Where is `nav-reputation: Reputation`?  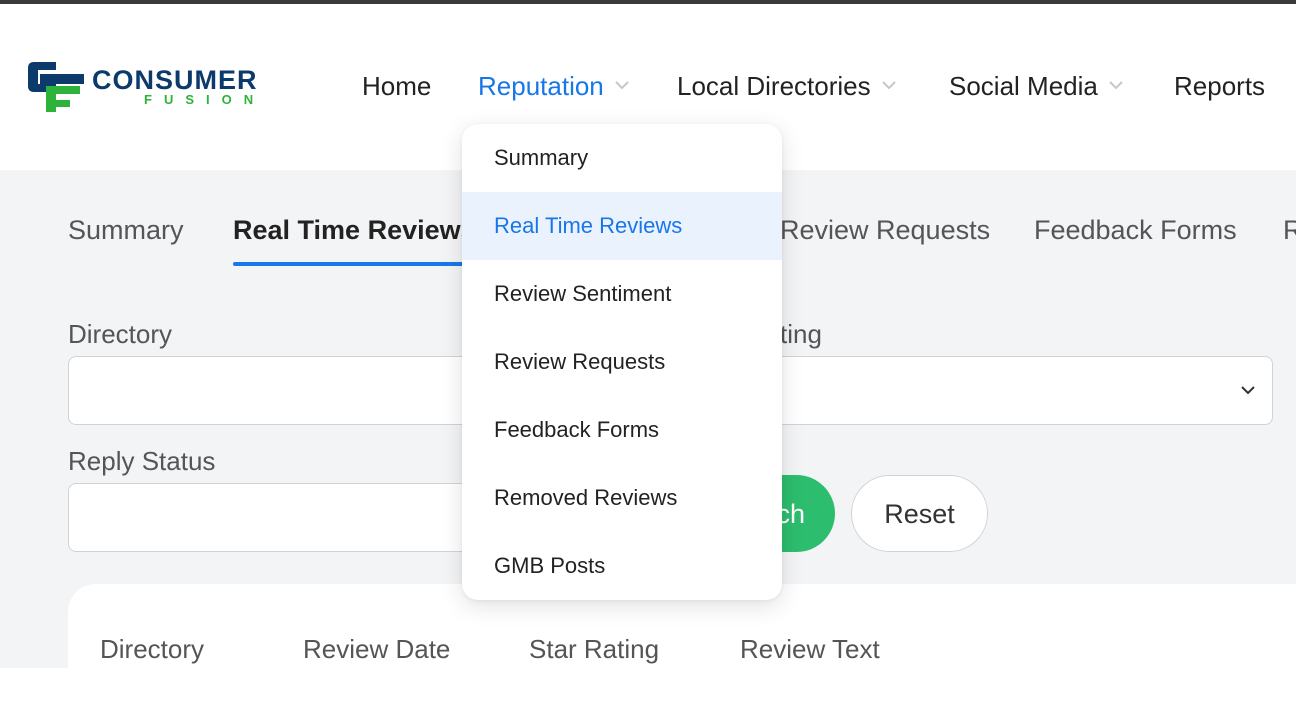 nav-reputation: Reputation is located at coordinates (554, 86).